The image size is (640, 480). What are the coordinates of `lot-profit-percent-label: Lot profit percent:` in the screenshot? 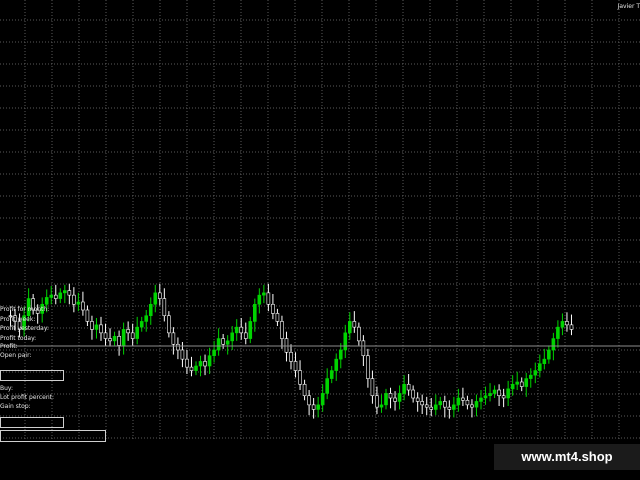 It's located at (27, 397).